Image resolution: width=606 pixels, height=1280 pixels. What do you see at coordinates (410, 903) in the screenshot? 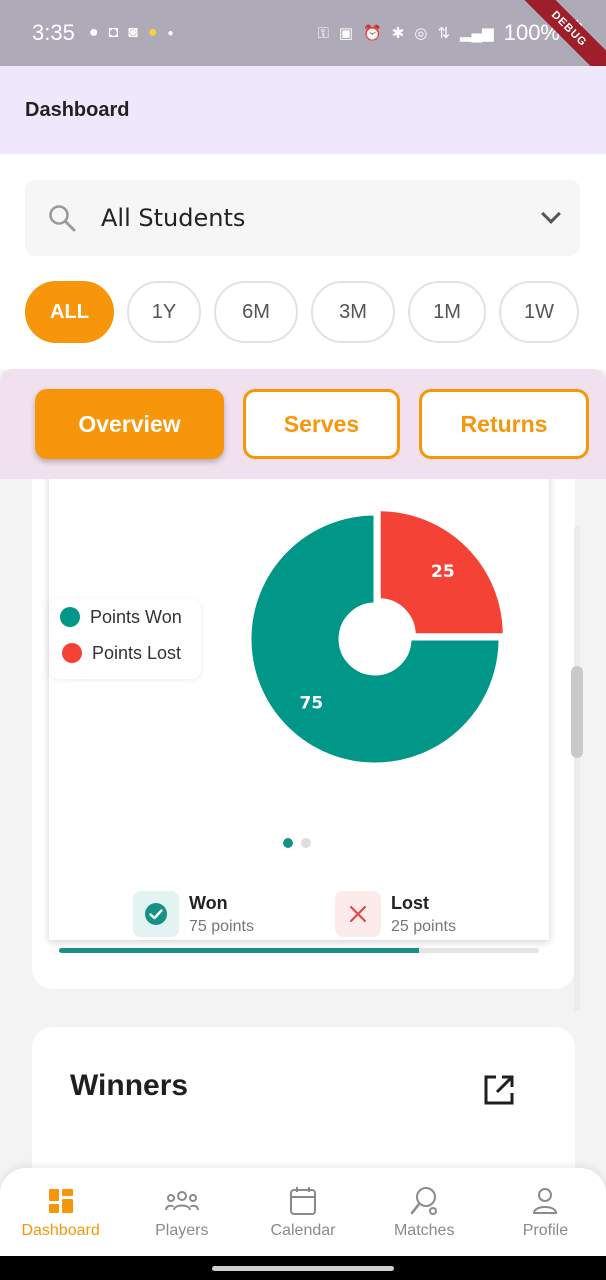
I see `lost-stat-title: Lost` at bounding box center [410, 903].